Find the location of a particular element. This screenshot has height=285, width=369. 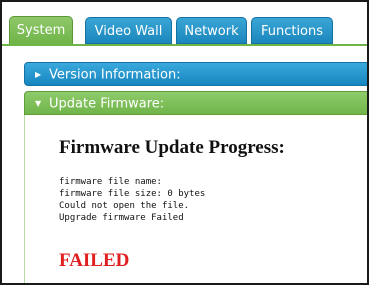

tab-network: Network is located at coordinates (211, 30).